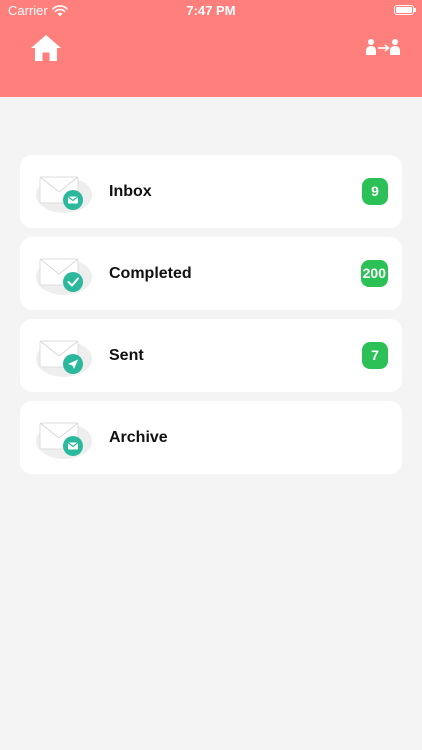 The height and width of the screenshot is (750, 422). What do you see at coordinates (70, 274) in the screenshot?
I see `envelope-check-icon` at bounding box center [70, 274].